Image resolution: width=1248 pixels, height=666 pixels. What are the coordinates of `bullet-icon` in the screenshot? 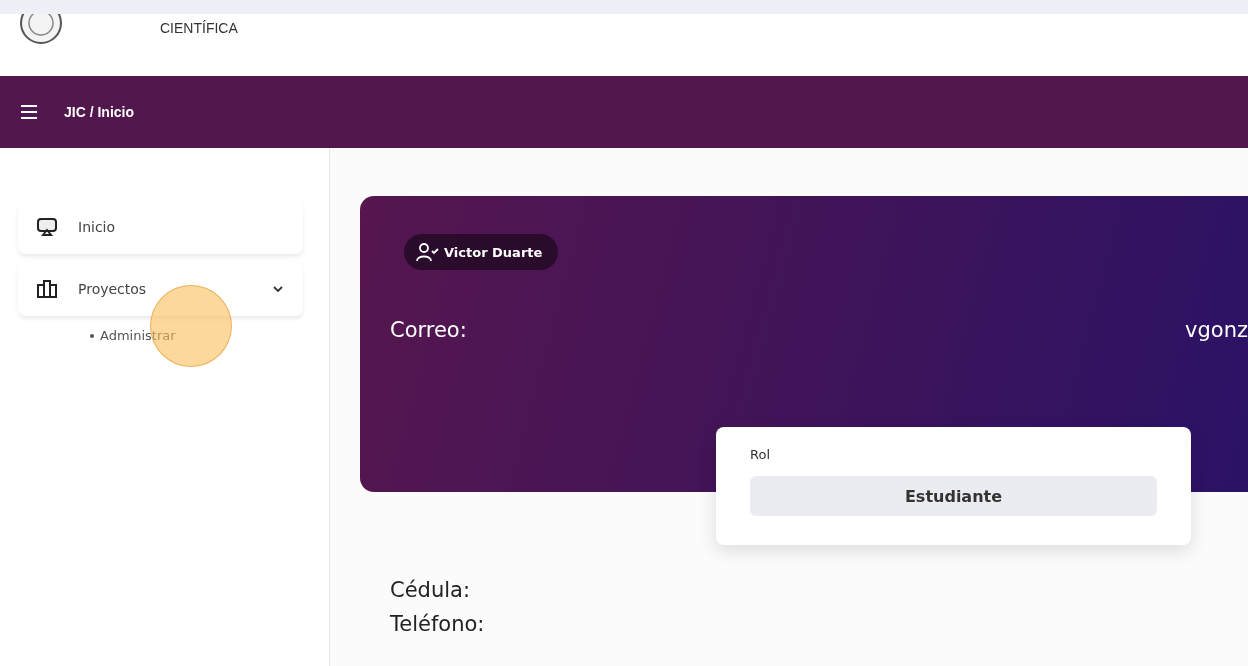 It's located at (92, 335).